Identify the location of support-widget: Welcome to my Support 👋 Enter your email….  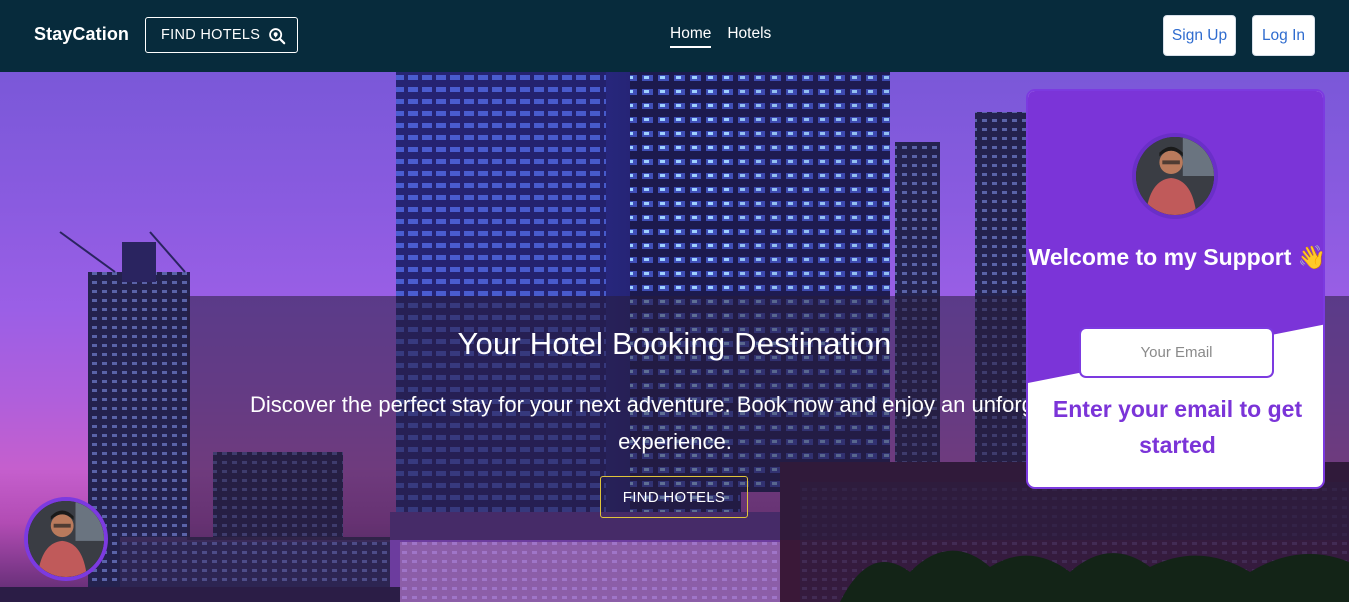
(1175, 289).